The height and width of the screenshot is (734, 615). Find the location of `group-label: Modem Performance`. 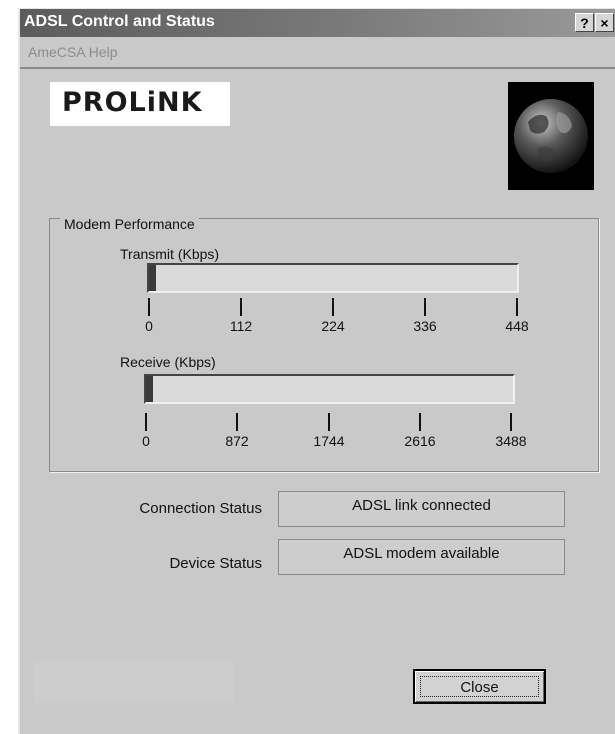

group-label: Modem Performance is located at coordinates (129, 224).